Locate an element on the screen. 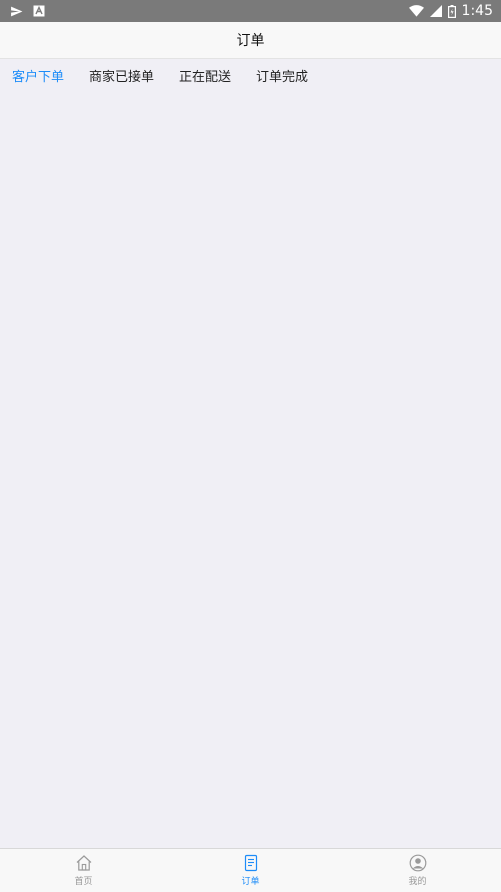 The height and width of the screenshot is (892, 501). title-bar: 订单 is located at coordinates (250, 40).